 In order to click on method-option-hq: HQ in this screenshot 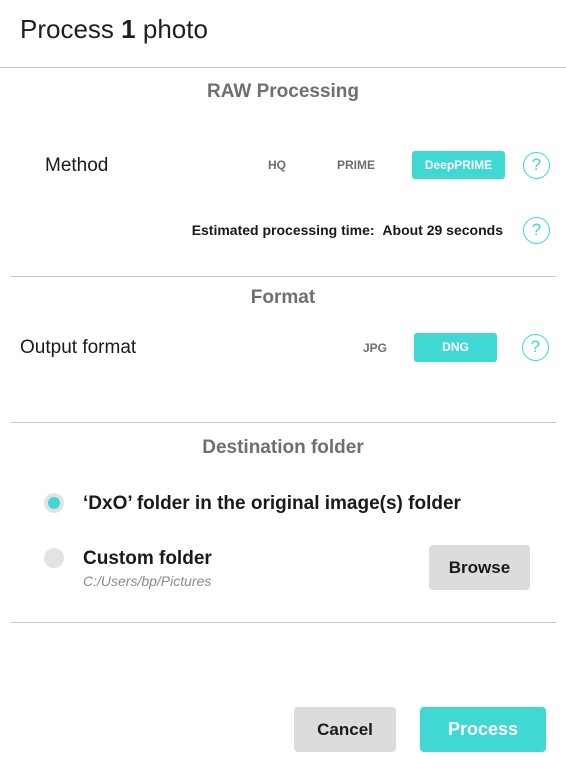, I will do `click(277, 165)`.